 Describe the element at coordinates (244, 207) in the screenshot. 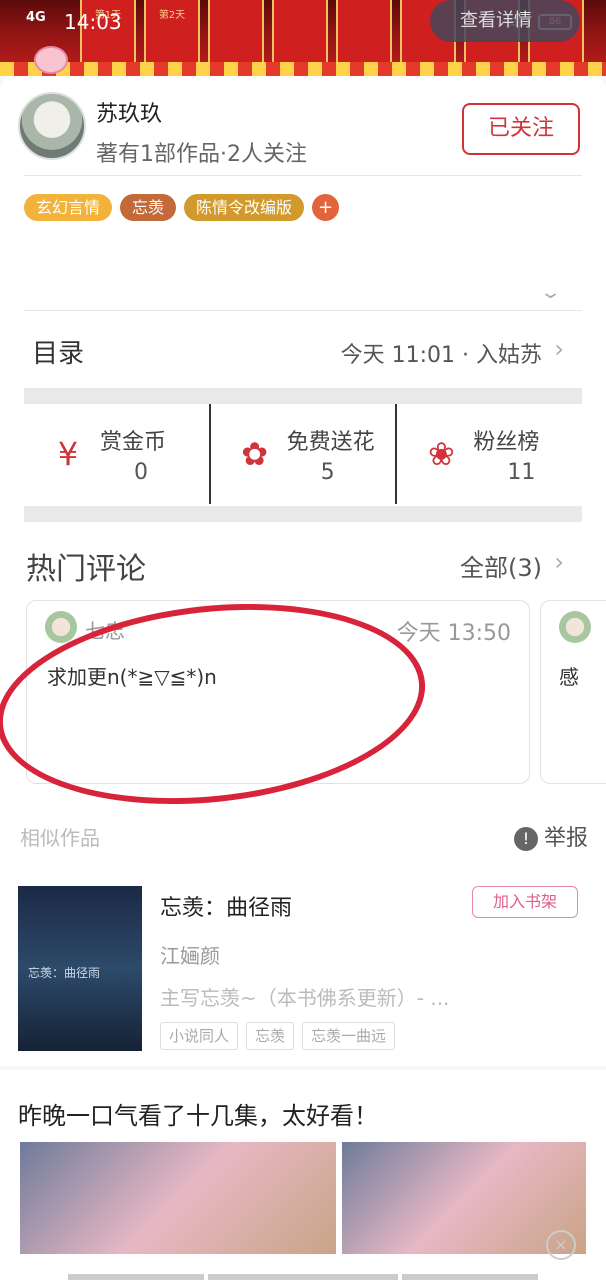

I see `tag-chip: 陈情令改编版` at that location.